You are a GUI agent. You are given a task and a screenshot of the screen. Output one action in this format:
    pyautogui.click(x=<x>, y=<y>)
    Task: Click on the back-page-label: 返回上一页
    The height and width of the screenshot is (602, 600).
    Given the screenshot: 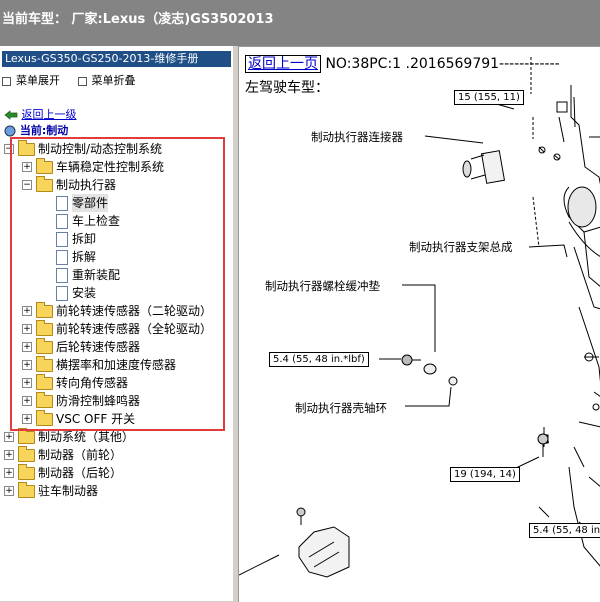 What is the action you would take?
    pyautogui.click(x=283, y=64)
    